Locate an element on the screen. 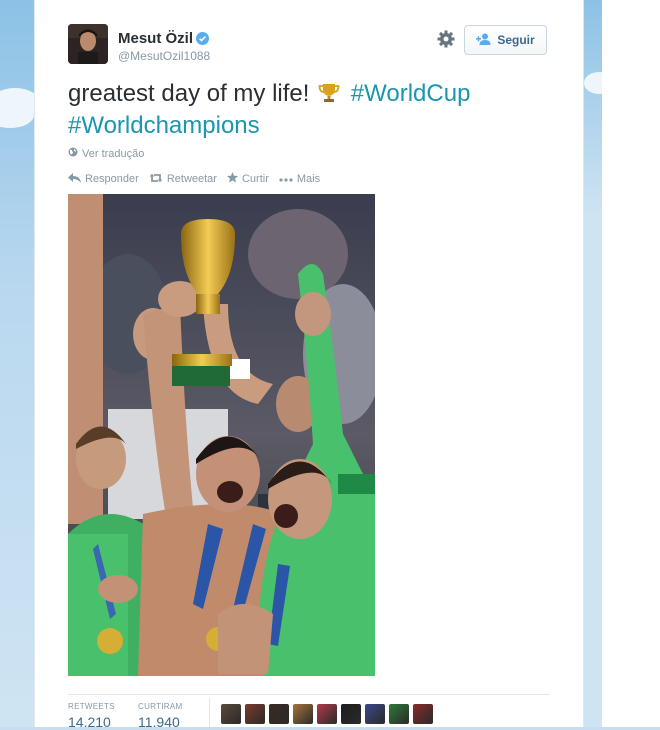 The height and width of the screenshot is (730, 660). liker-avatars is located at coordinates (327, 714).